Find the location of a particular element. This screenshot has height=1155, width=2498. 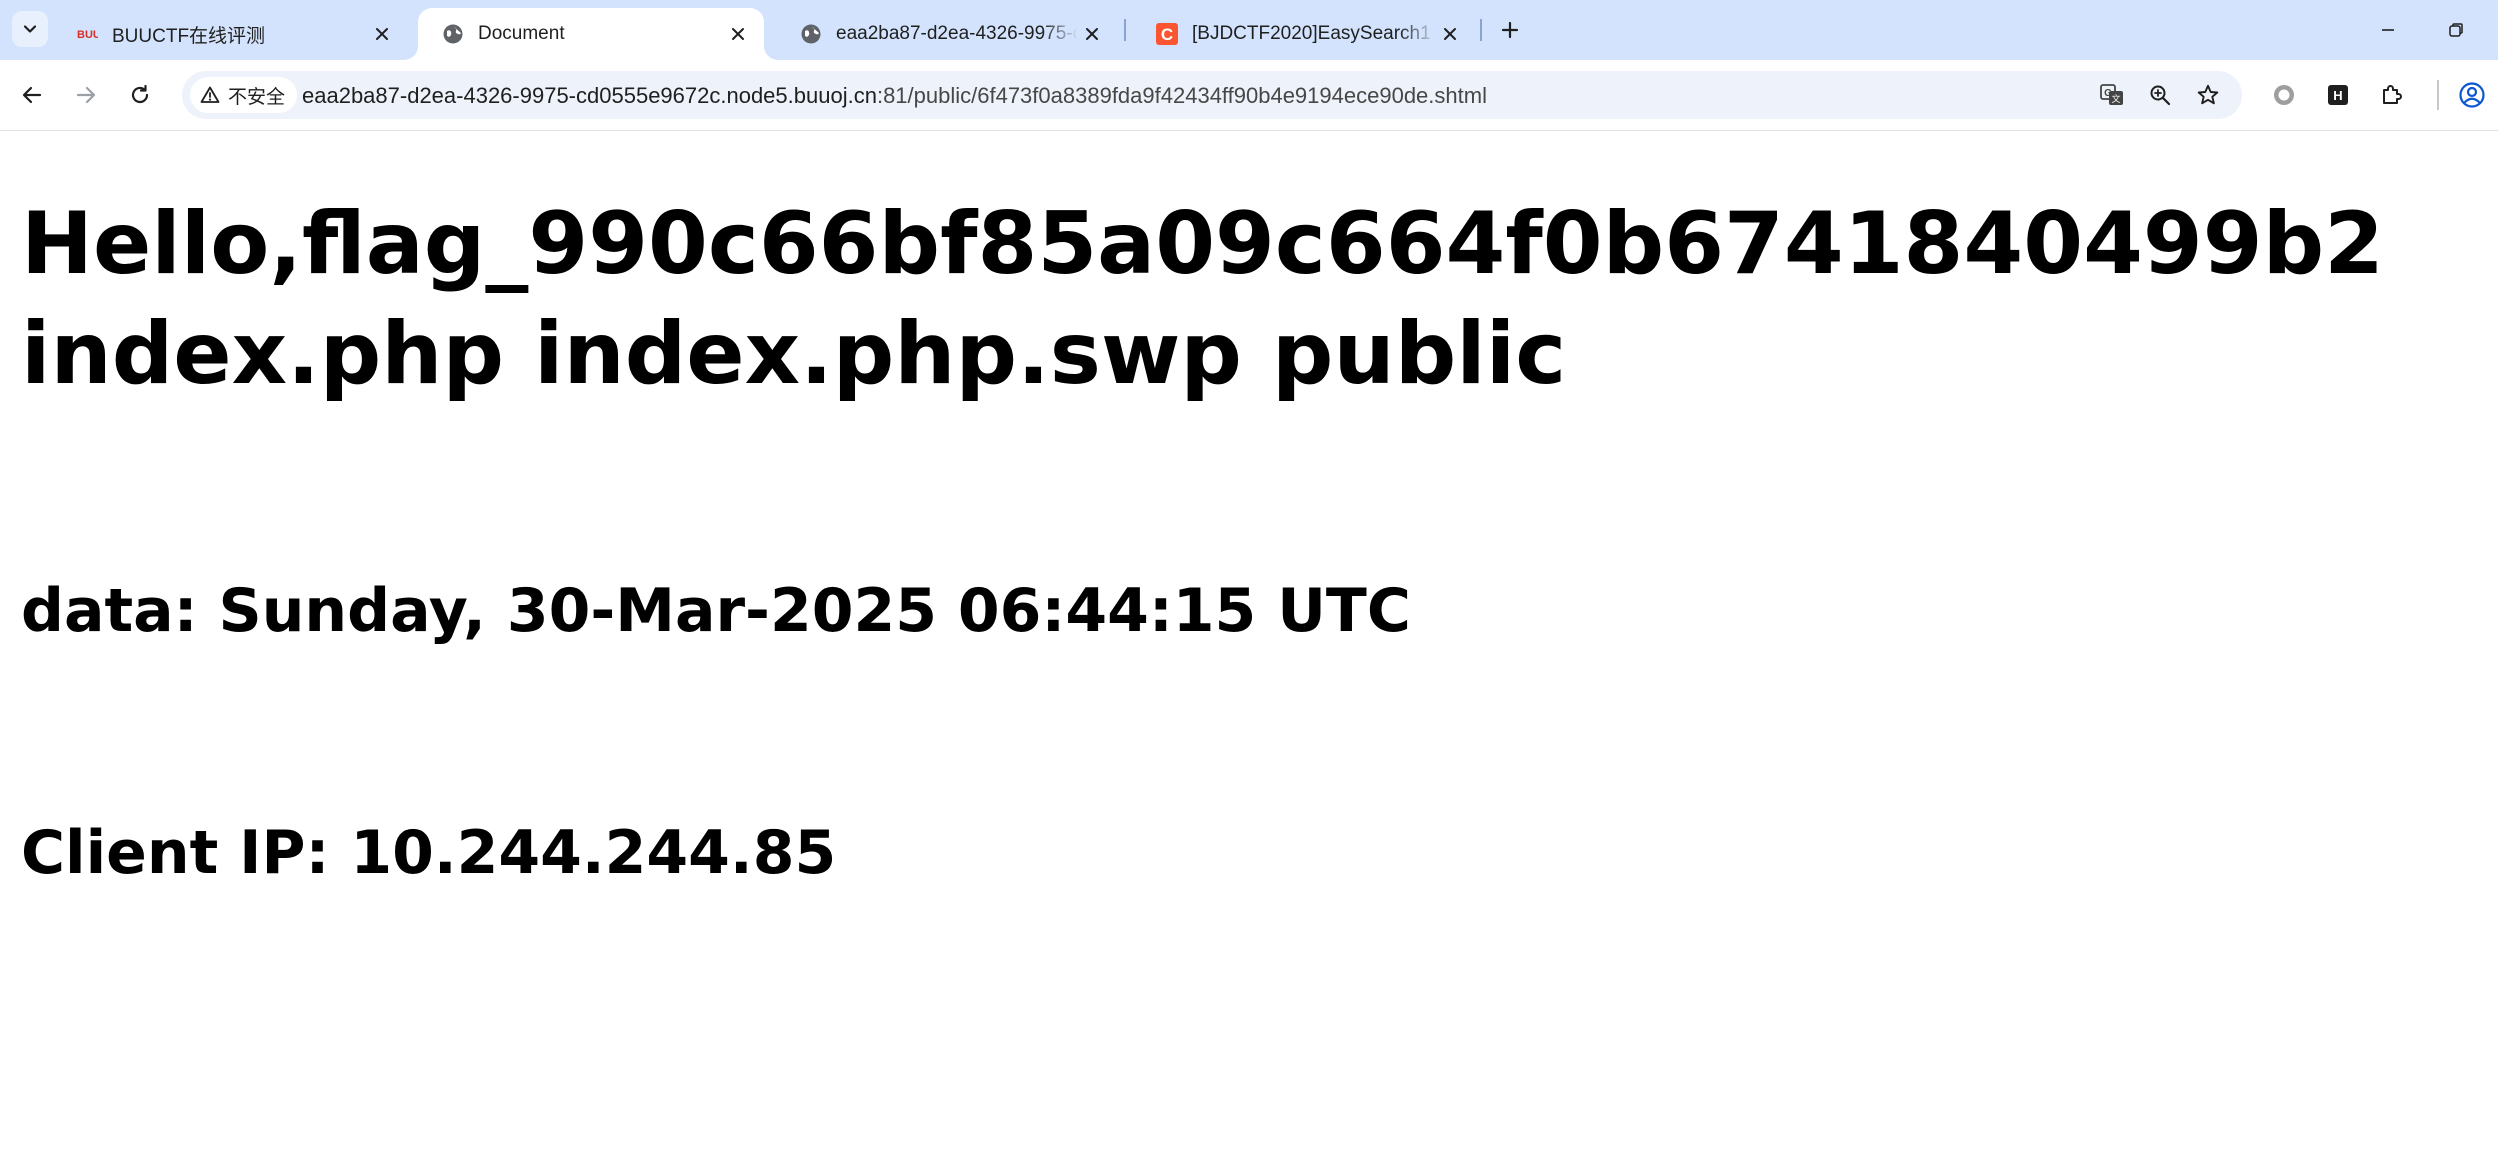

reload-button is located at coordinates (140, 95).